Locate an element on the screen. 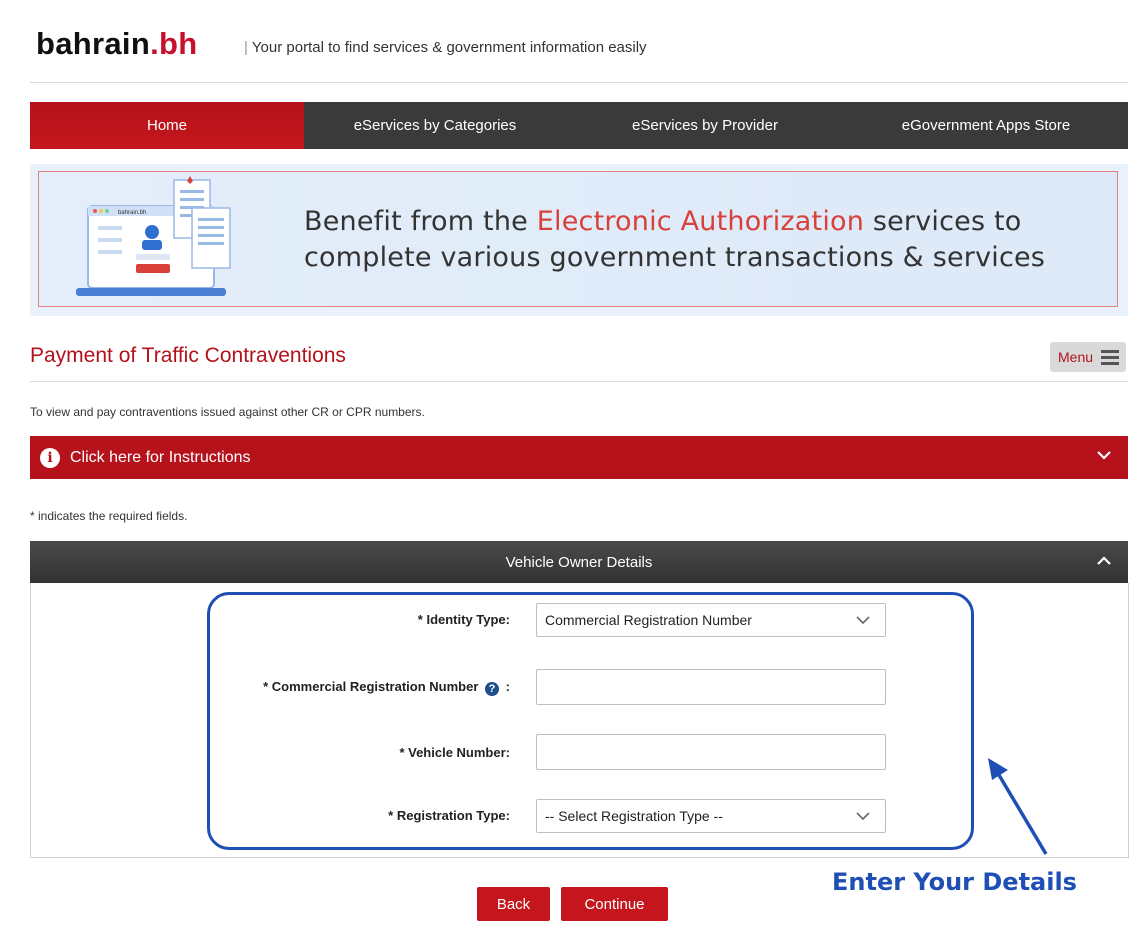 This screenshot has height=938, width=1140. panel-title: Vehicle Owner Details is located at coordinates (579, 562).